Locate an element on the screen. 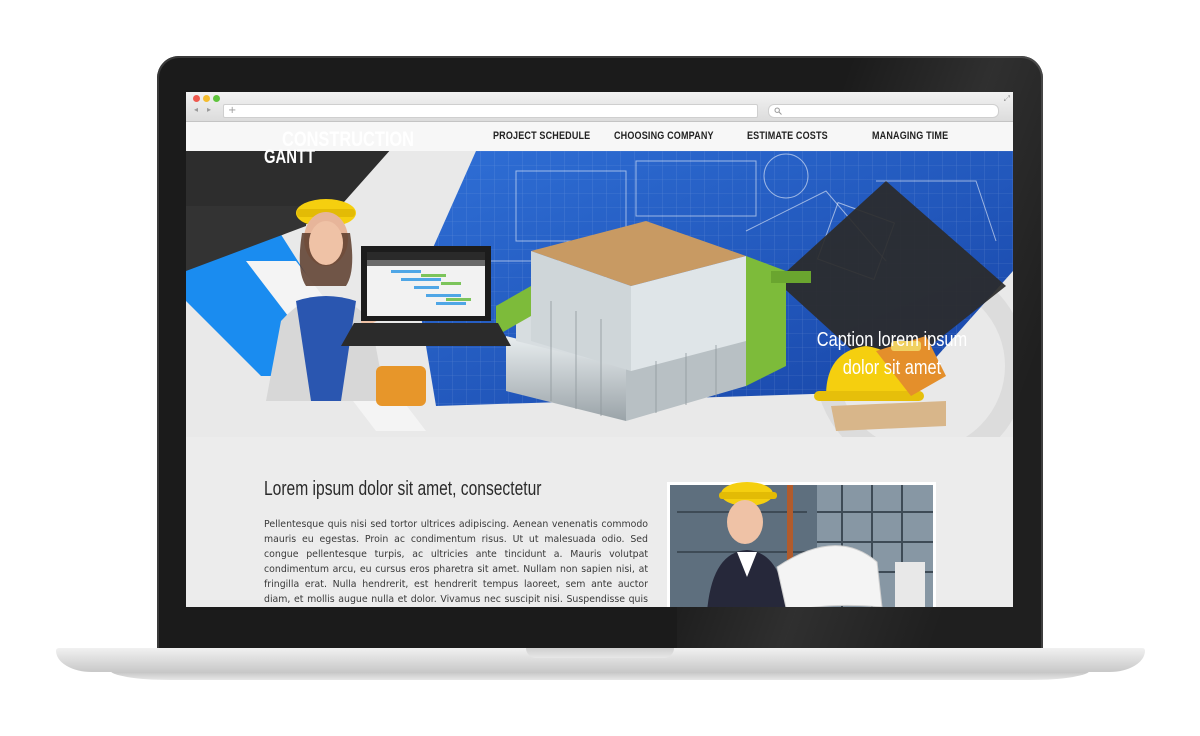  laptop-notch is located at coordinates (600, 653).